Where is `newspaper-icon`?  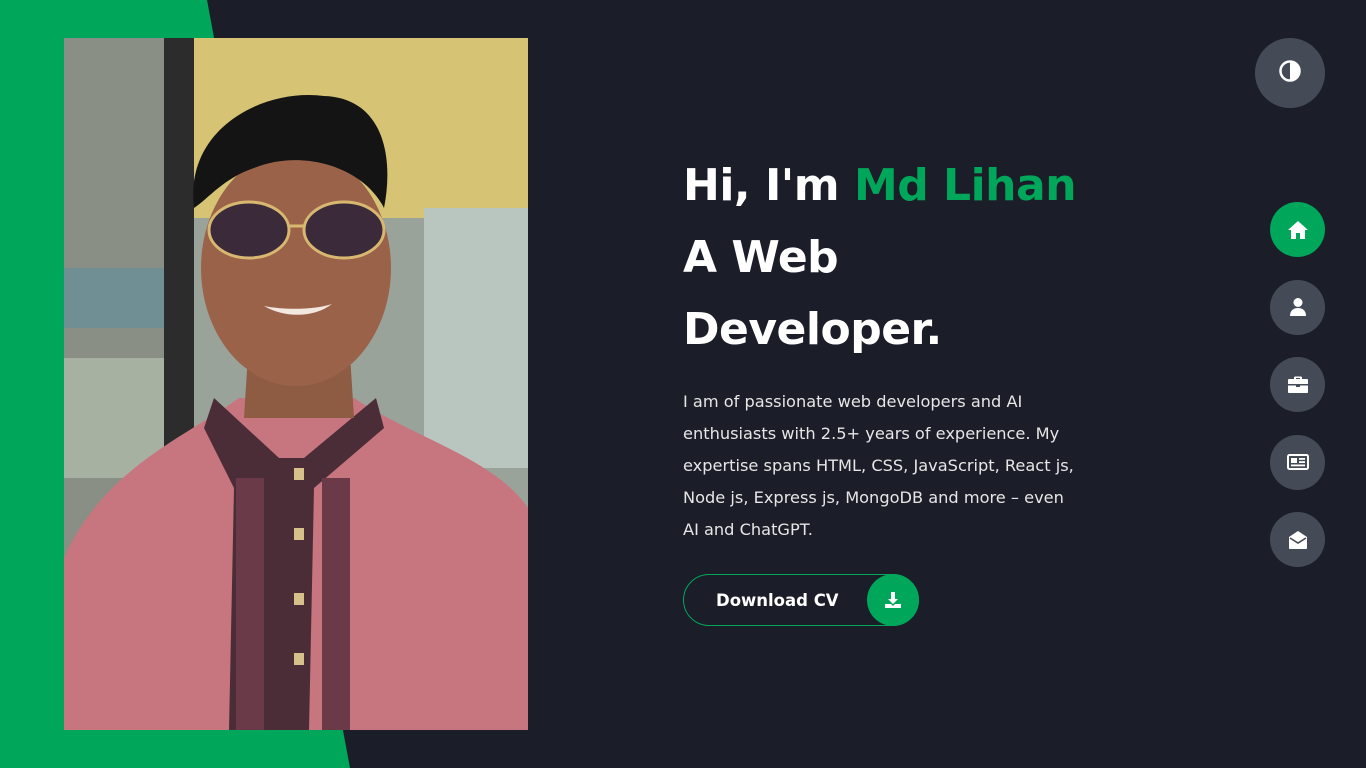
newspaper-icon is located at coordinates (1297, 462).